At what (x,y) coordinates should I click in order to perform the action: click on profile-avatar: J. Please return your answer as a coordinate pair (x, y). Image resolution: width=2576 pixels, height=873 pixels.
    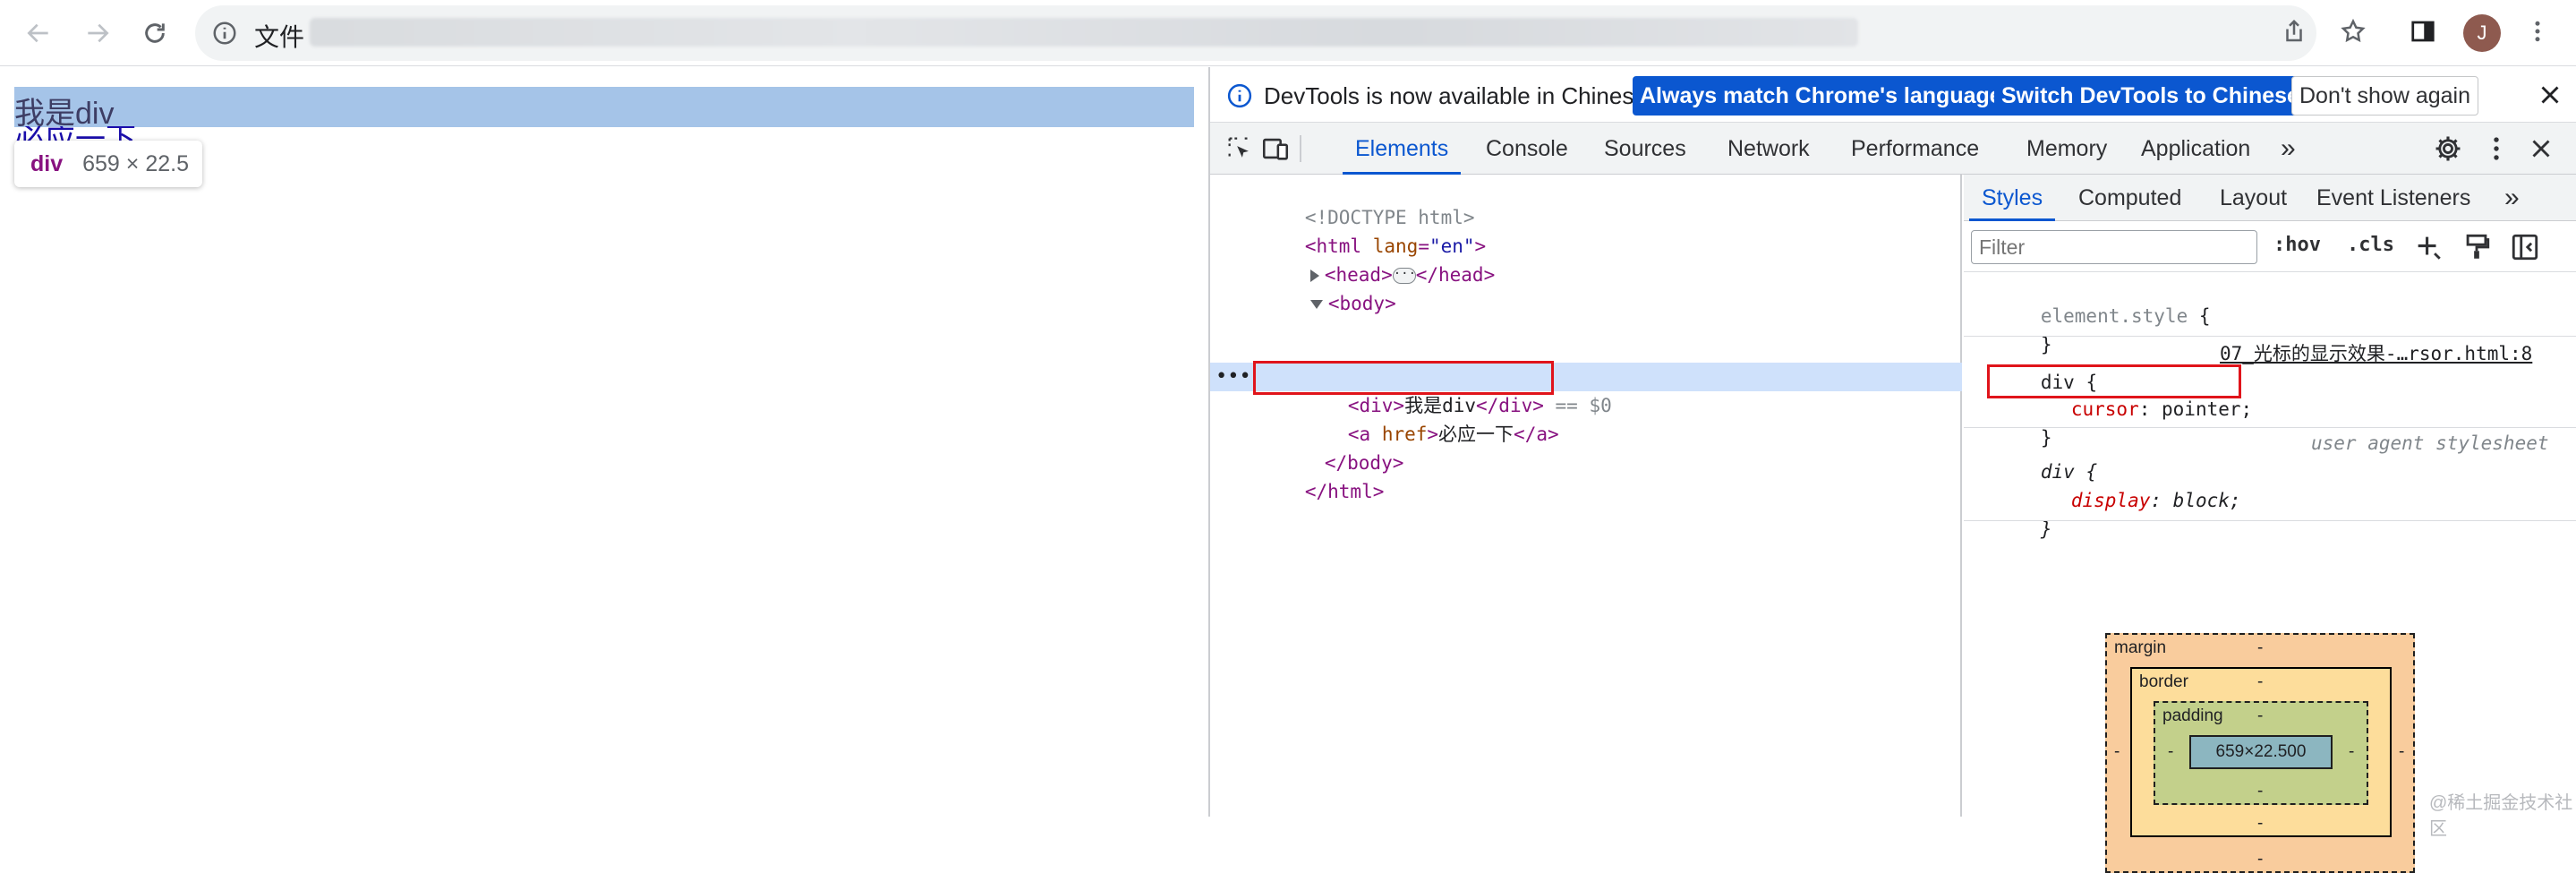
    Looking at the image, I should click on (2482, 33).